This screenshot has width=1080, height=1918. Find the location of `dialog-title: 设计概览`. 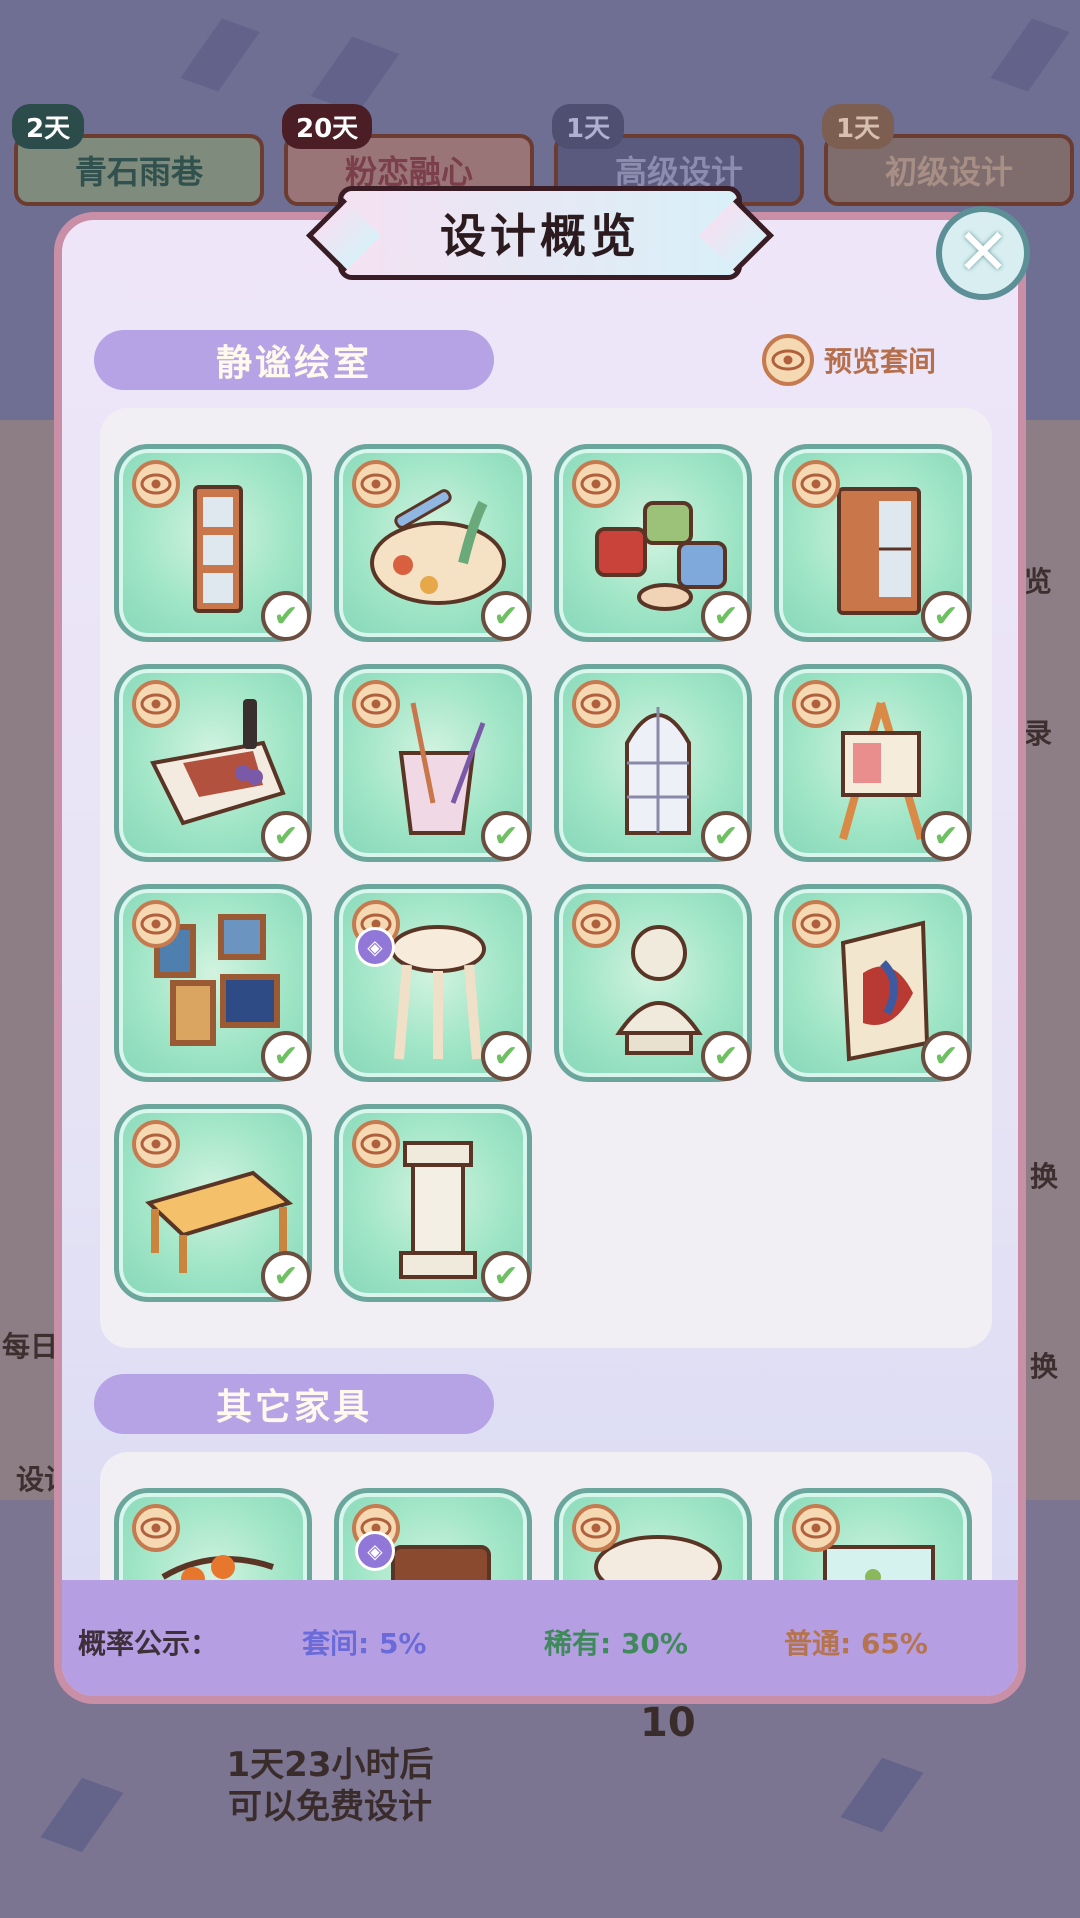

dialog-title: 设计概览 is located at coordinates (540, 233).